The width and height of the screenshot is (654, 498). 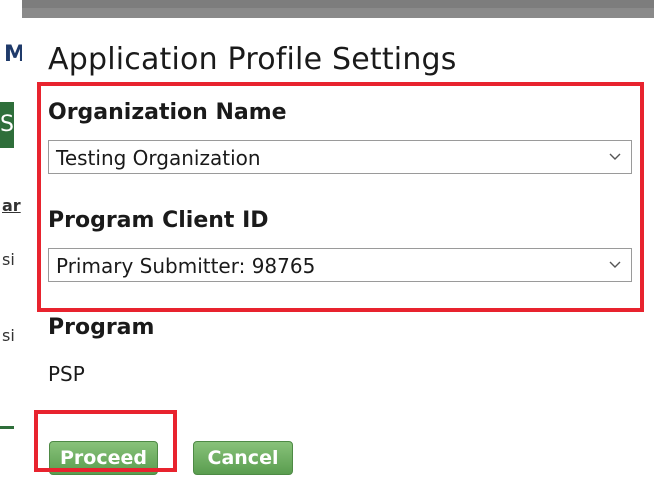 I want to click on organization-name-value: Testing Organization, so click(x=158, y=158).